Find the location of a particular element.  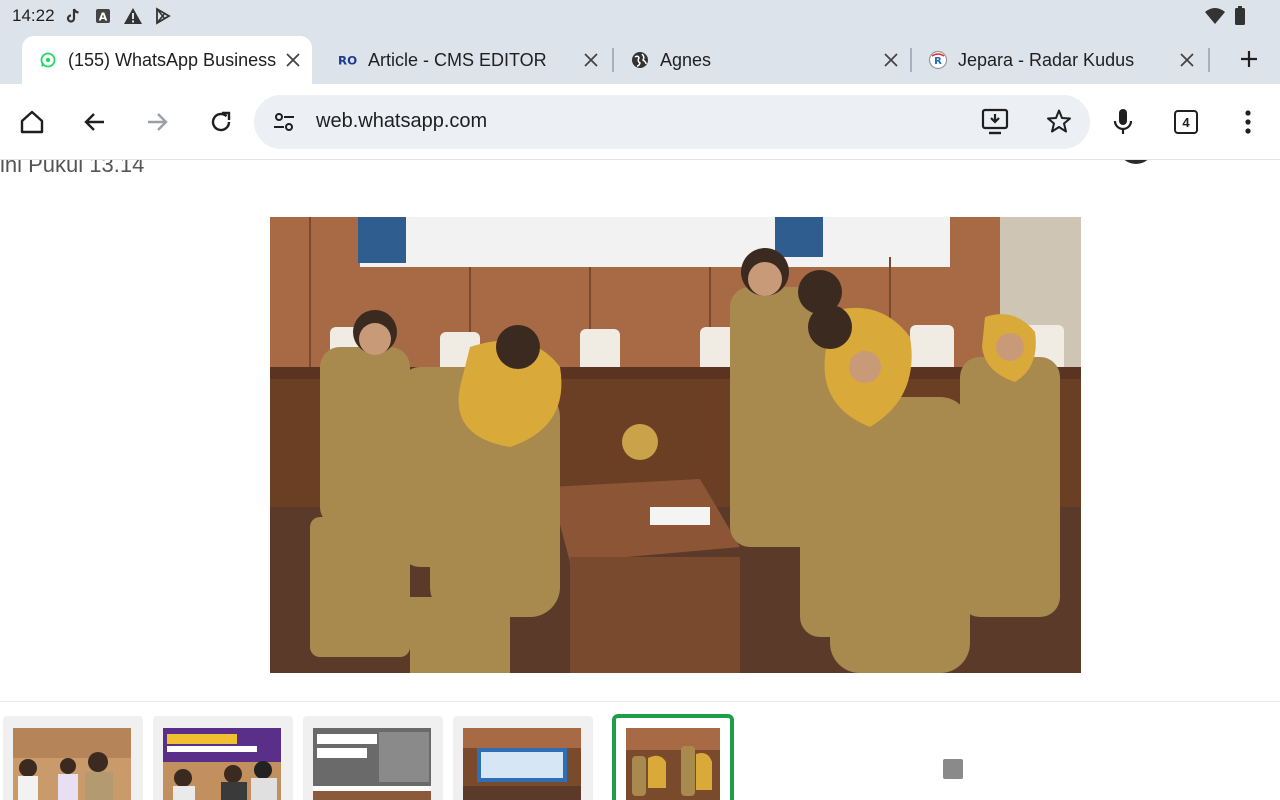

whatsapp-icon is located at coordinates (48, 60).